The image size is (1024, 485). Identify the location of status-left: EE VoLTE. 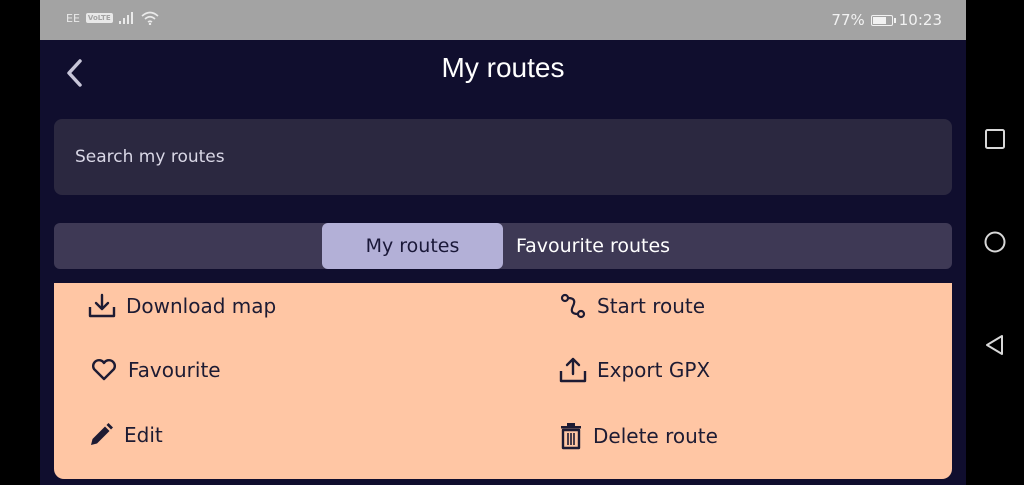
(112, 18).